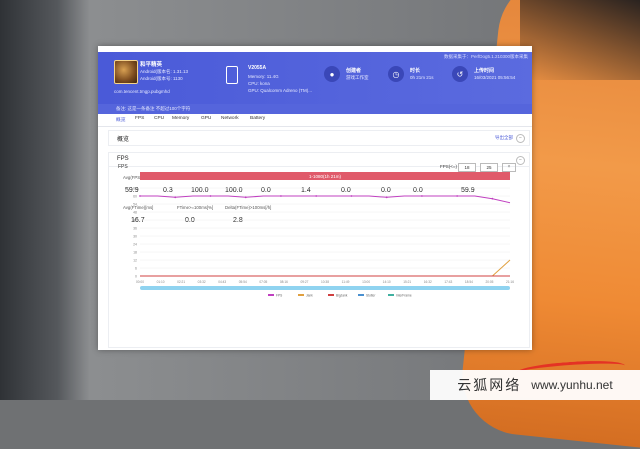  Describe the element at coordinates (354, 71) in the screenshot. I see `creator-title: 创建者` at that location.